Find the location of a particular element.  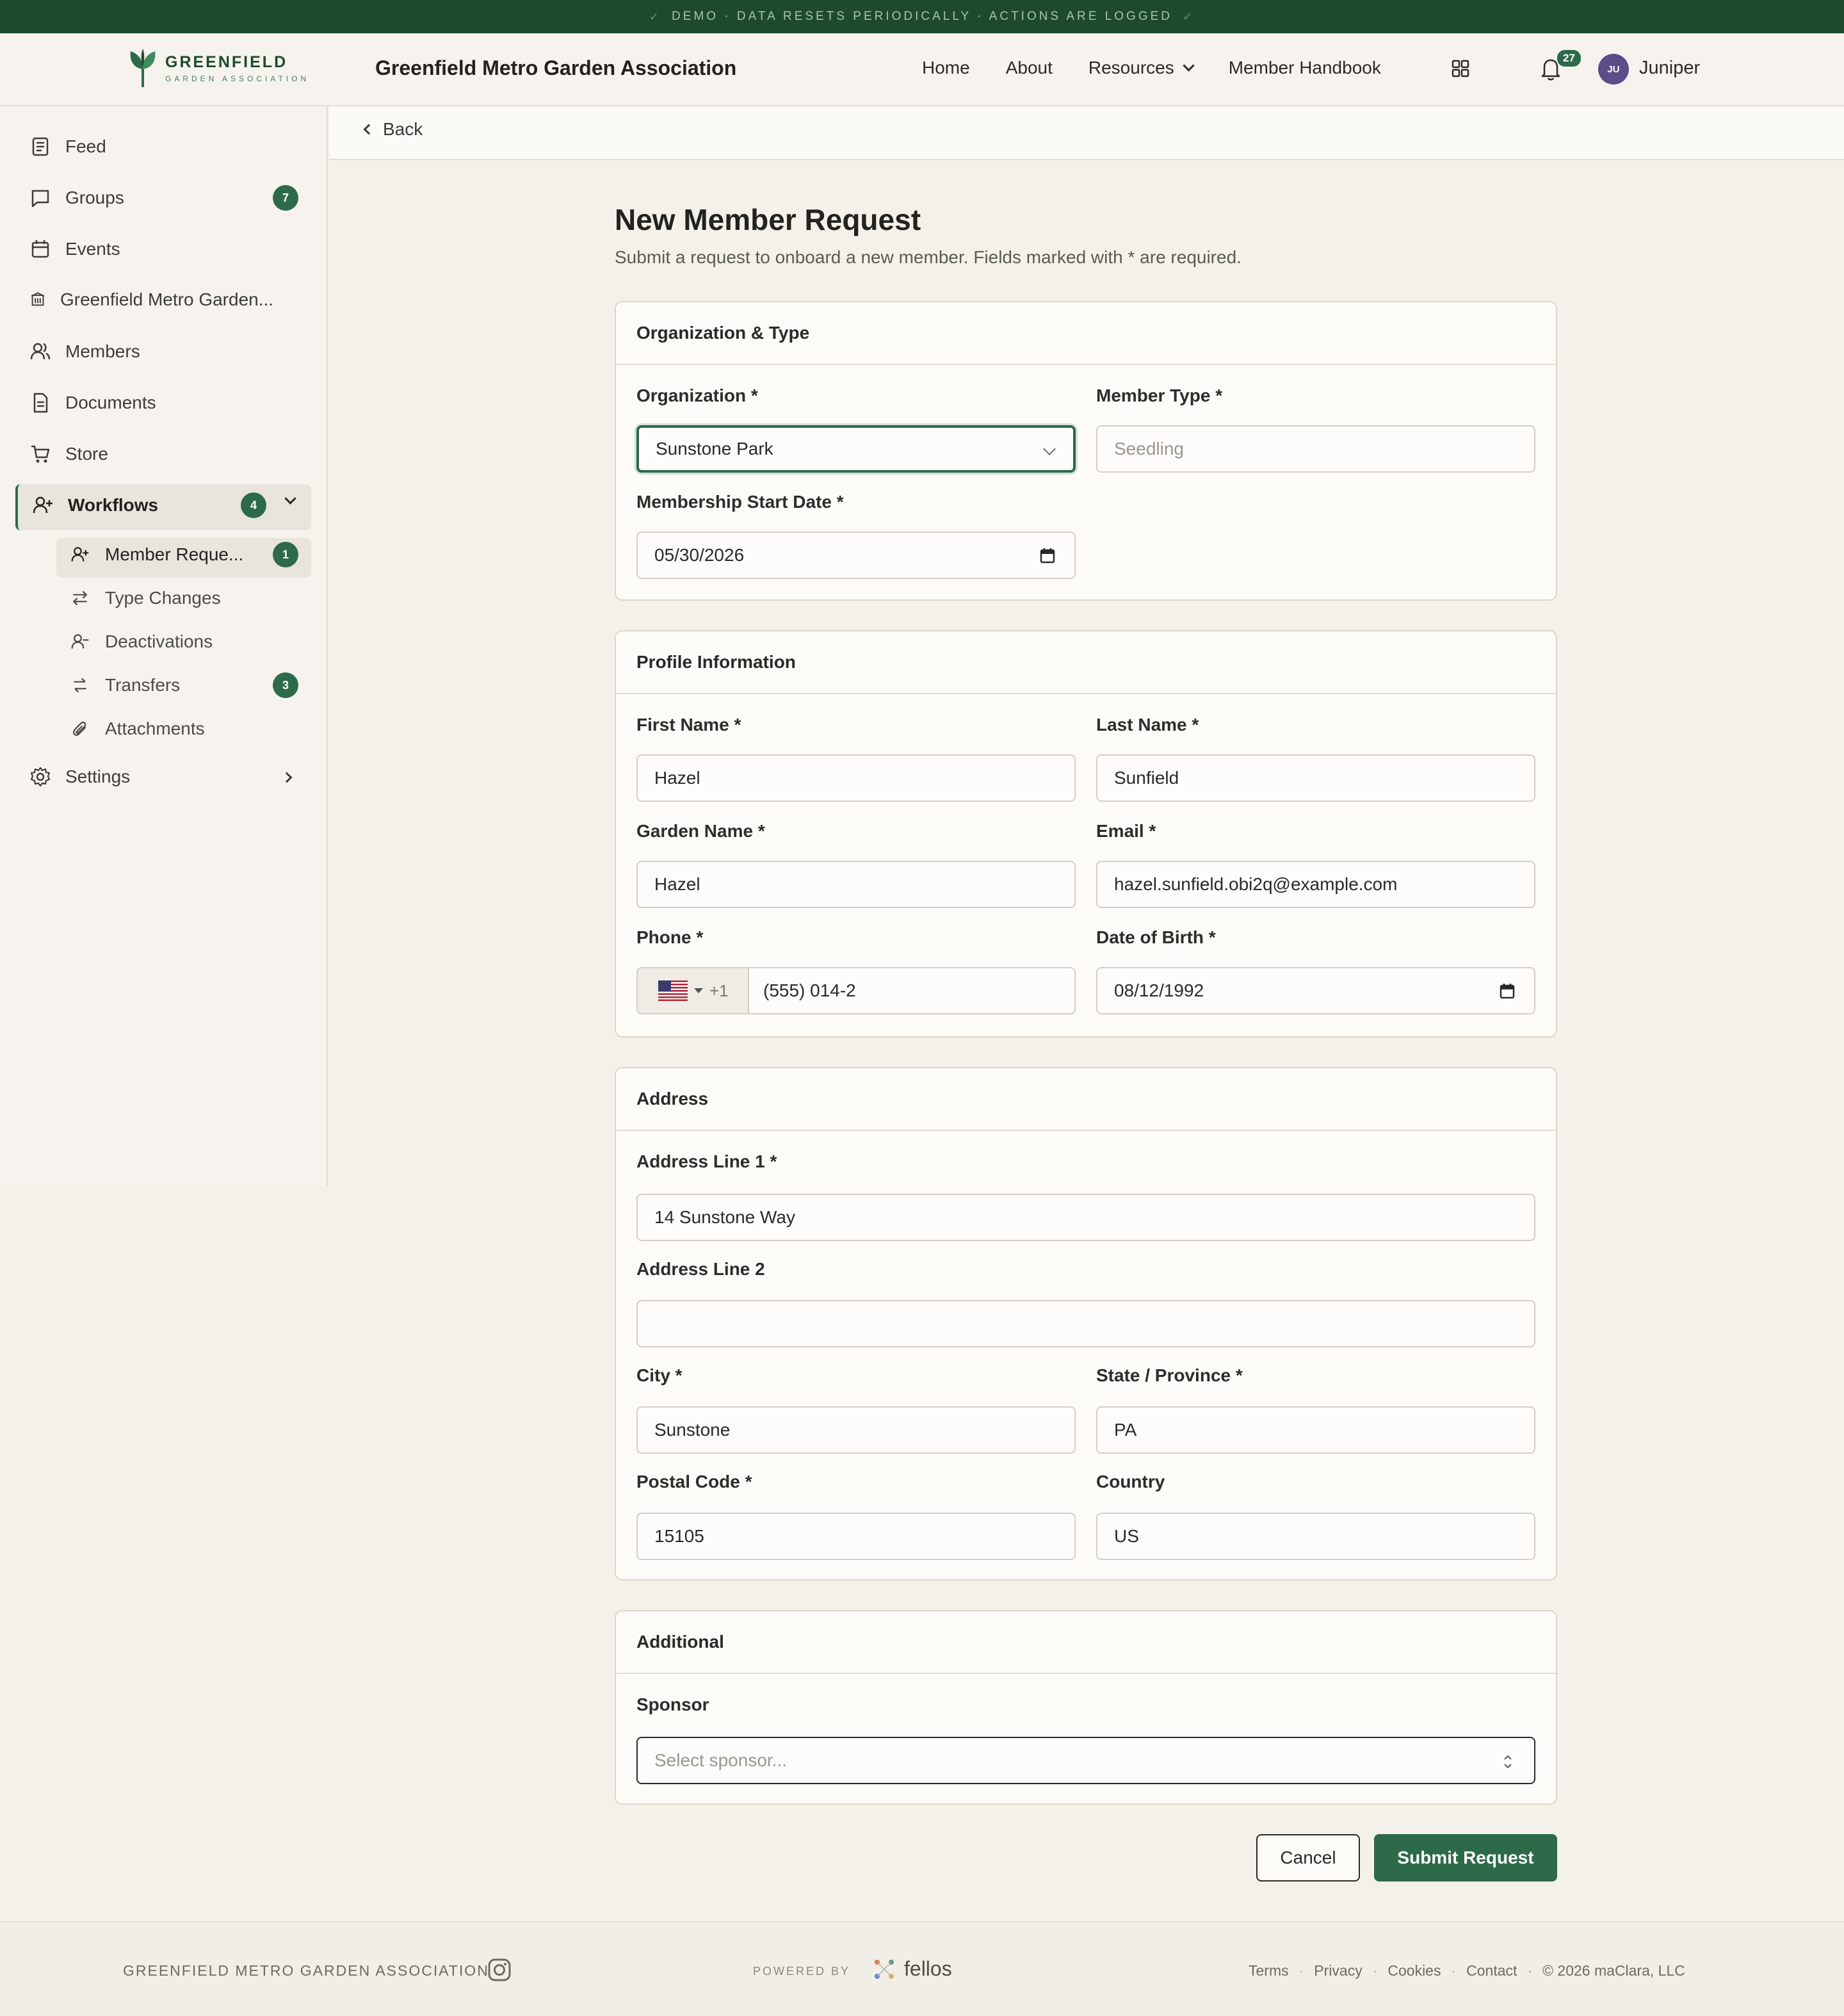

chevron-right-icon is located at coordinates (287, 778).